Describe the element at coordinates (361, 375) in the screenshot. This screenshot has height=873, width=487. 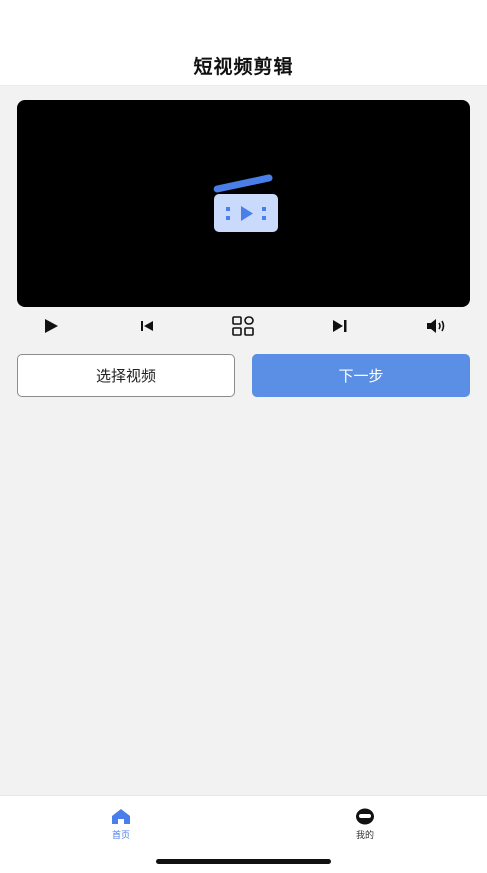
I see `next-step-button: 下一步` at that location.